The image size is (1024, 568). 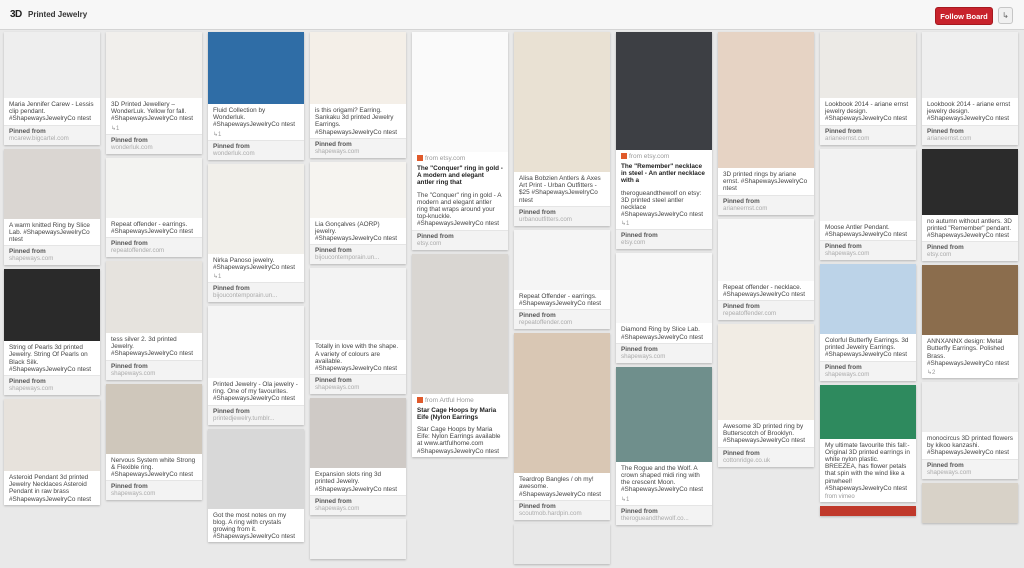 I want to click on video-source: from vimeo, so click(x=868, y=498).